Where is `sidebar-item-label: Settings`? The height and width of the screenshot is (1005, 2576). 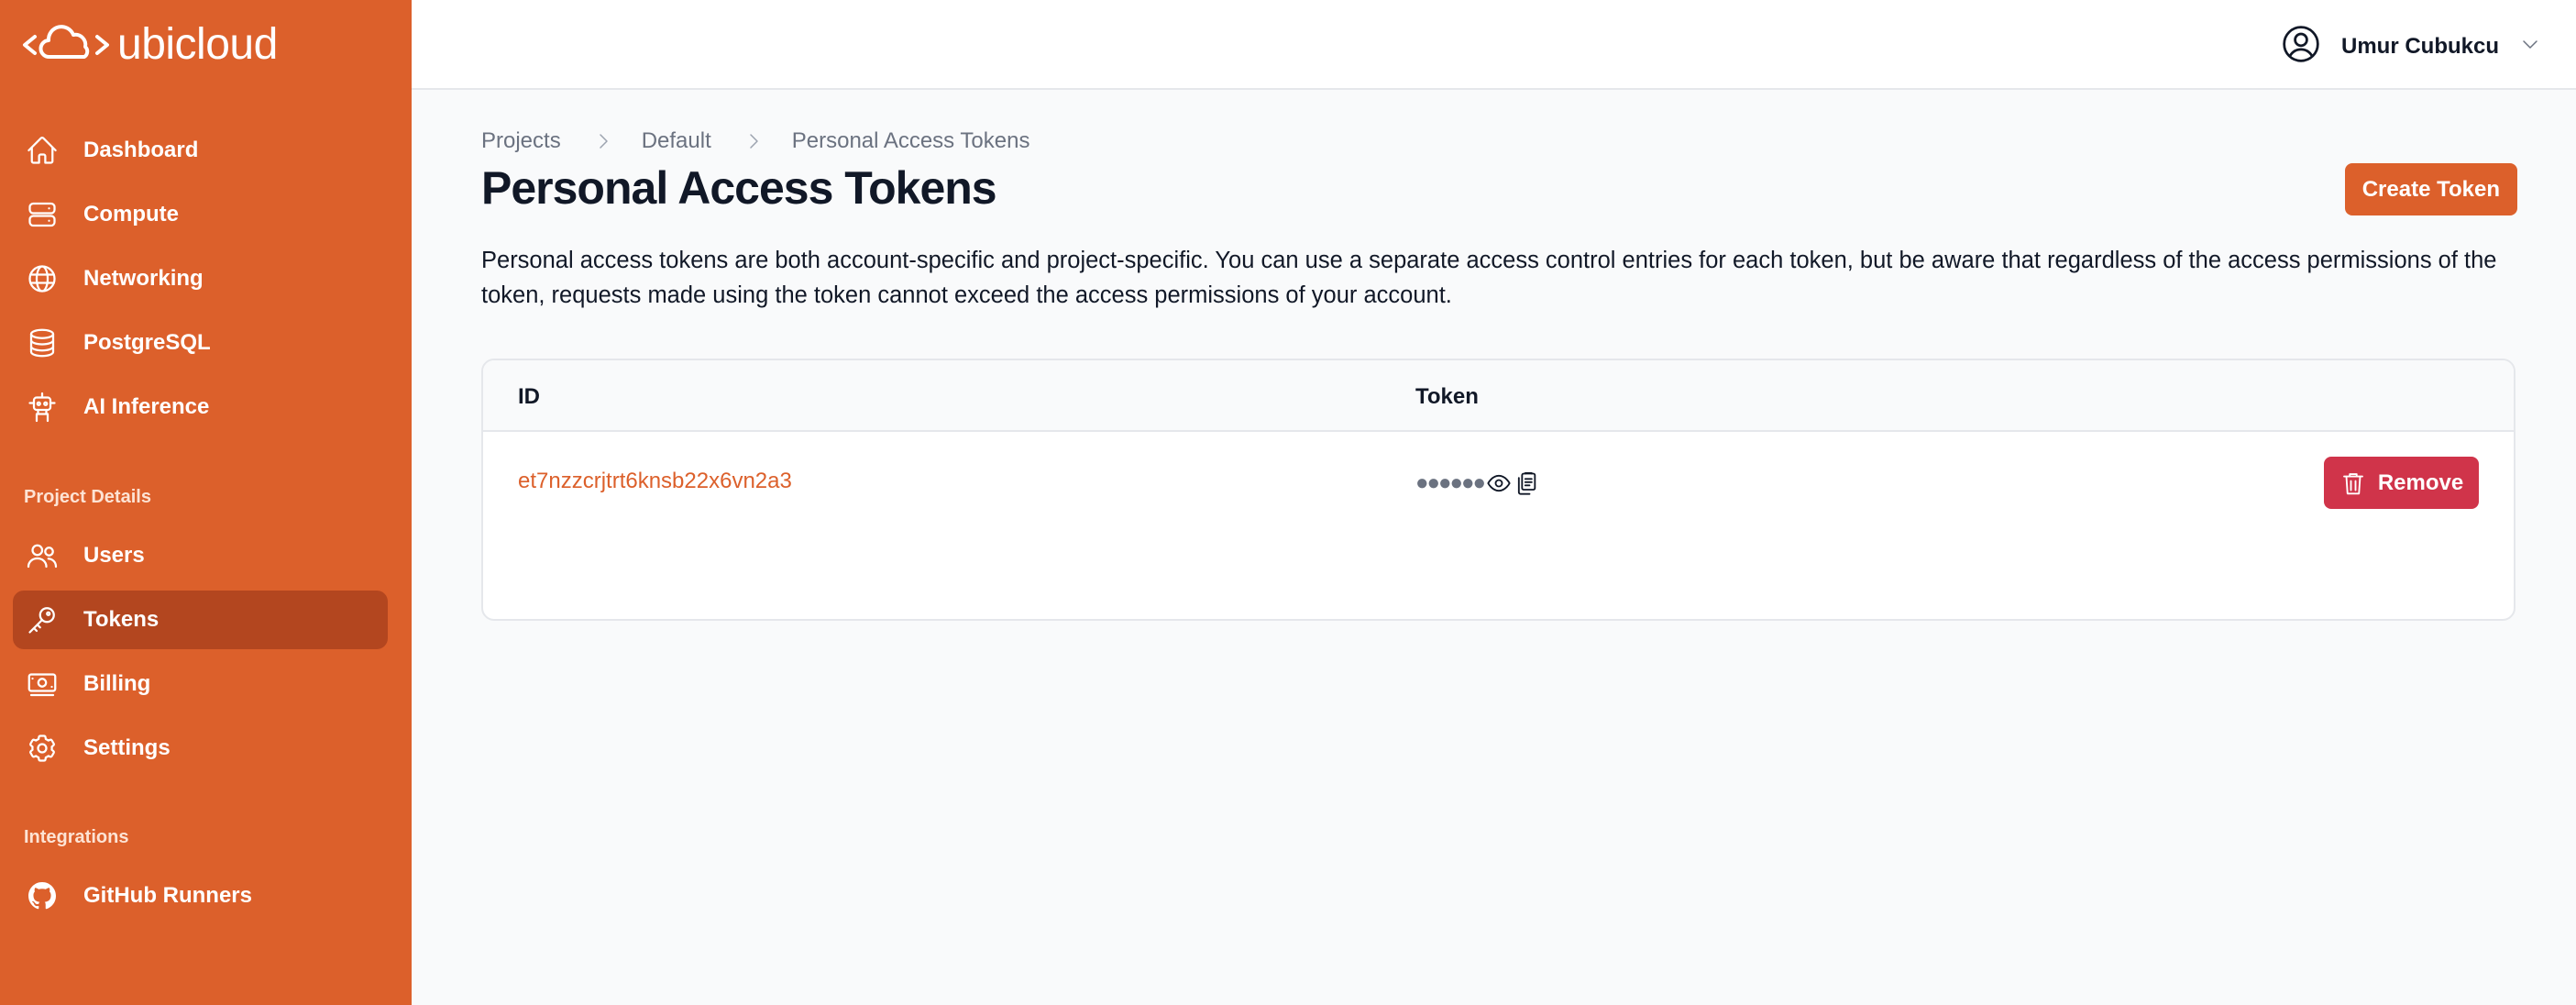 sidebar-item-label: Settings is located at coordinates (127, 747).